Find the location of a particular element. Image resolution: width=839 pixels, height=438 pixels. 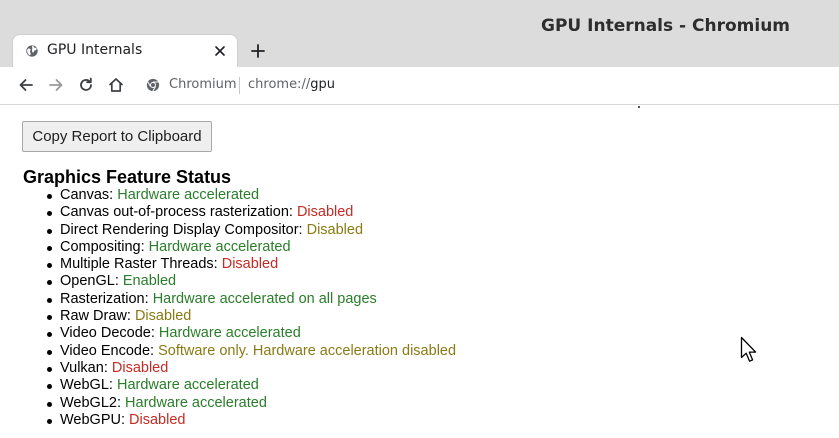

close-icon is located at coordinates (220, 51).